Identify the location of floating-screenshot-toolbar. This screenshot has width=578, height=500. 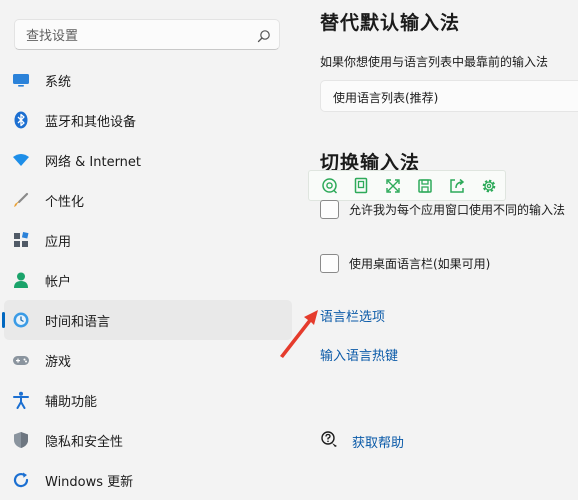
(407, 185).